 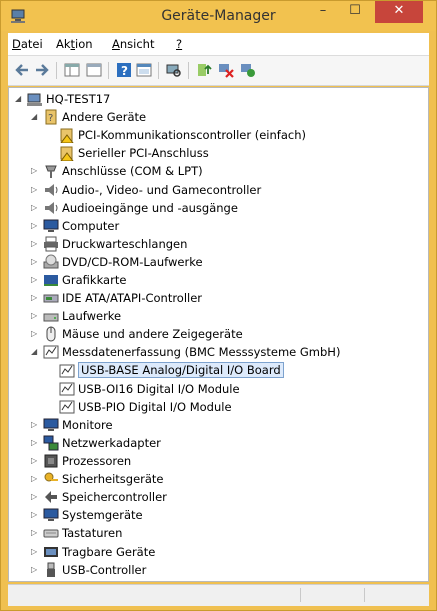 I want to click on tree-node: ▷ Prozessoren, so click(x=218, y=461).